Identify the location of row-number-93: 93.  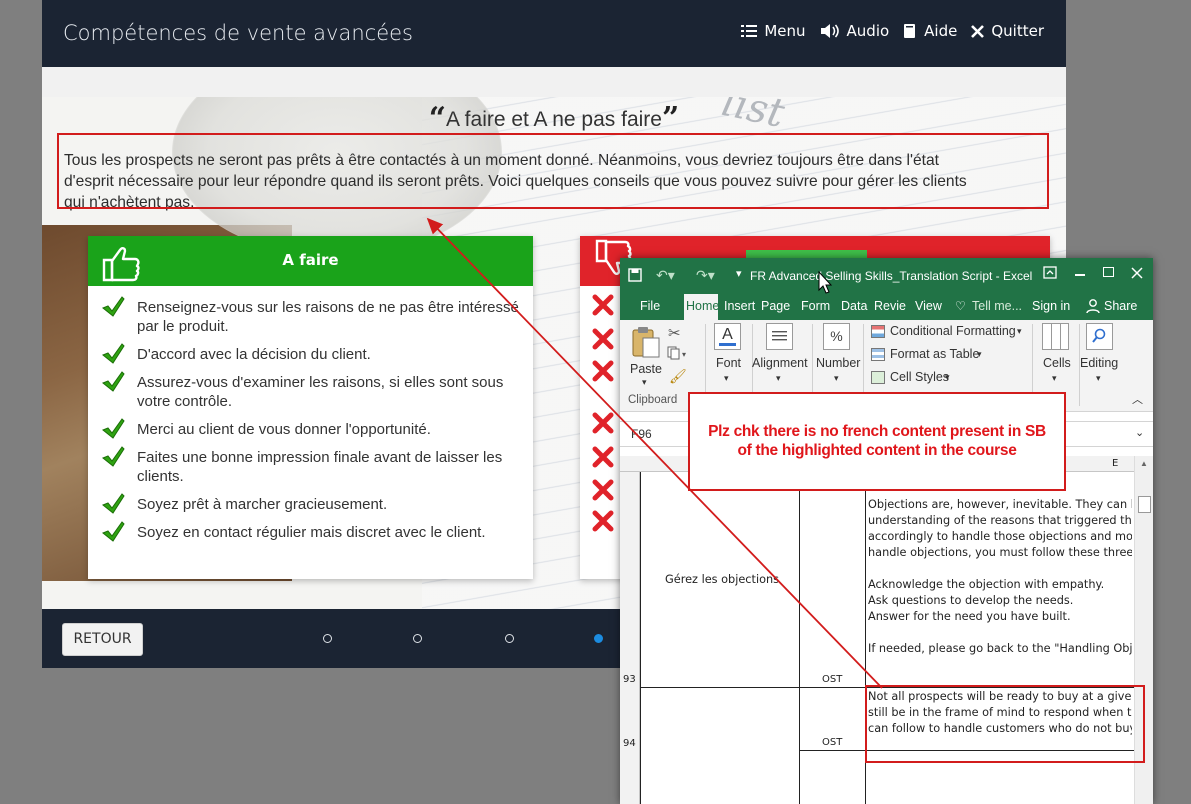
(629, 680).